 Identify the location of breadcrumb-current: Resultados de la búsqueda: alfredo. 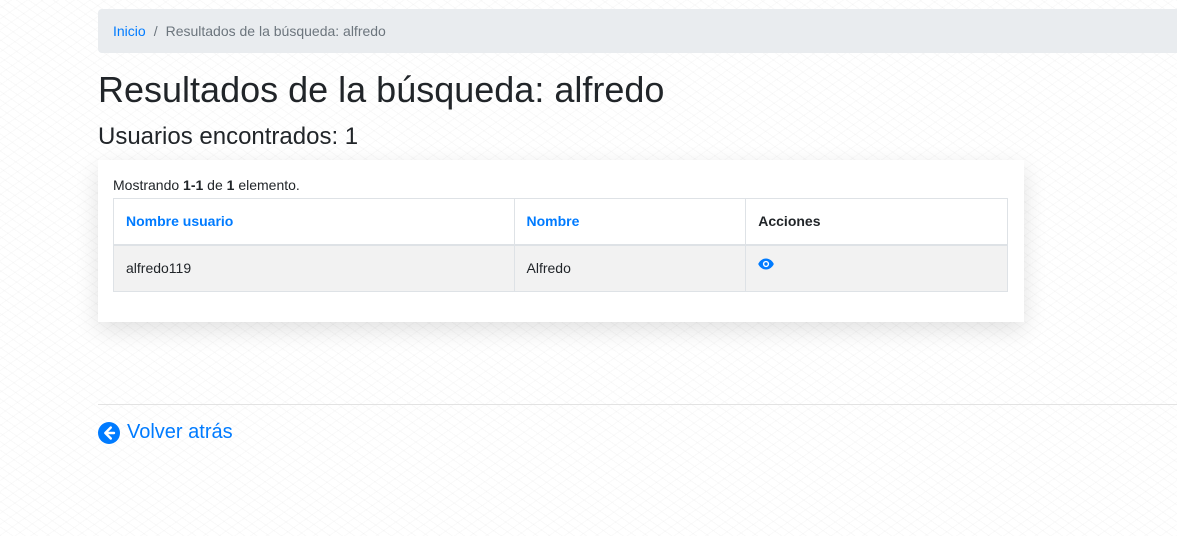
(275, 31).